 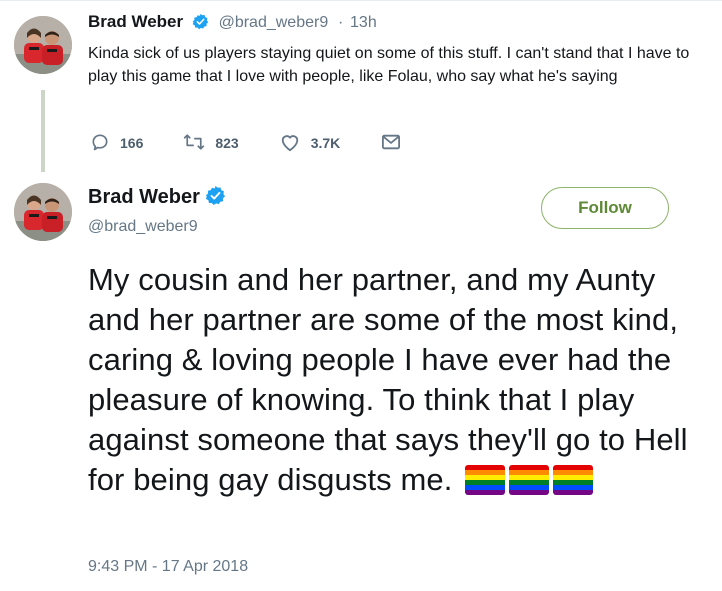 I want to click on main-author-header: Brad Weber, so click(x=157, y=198).